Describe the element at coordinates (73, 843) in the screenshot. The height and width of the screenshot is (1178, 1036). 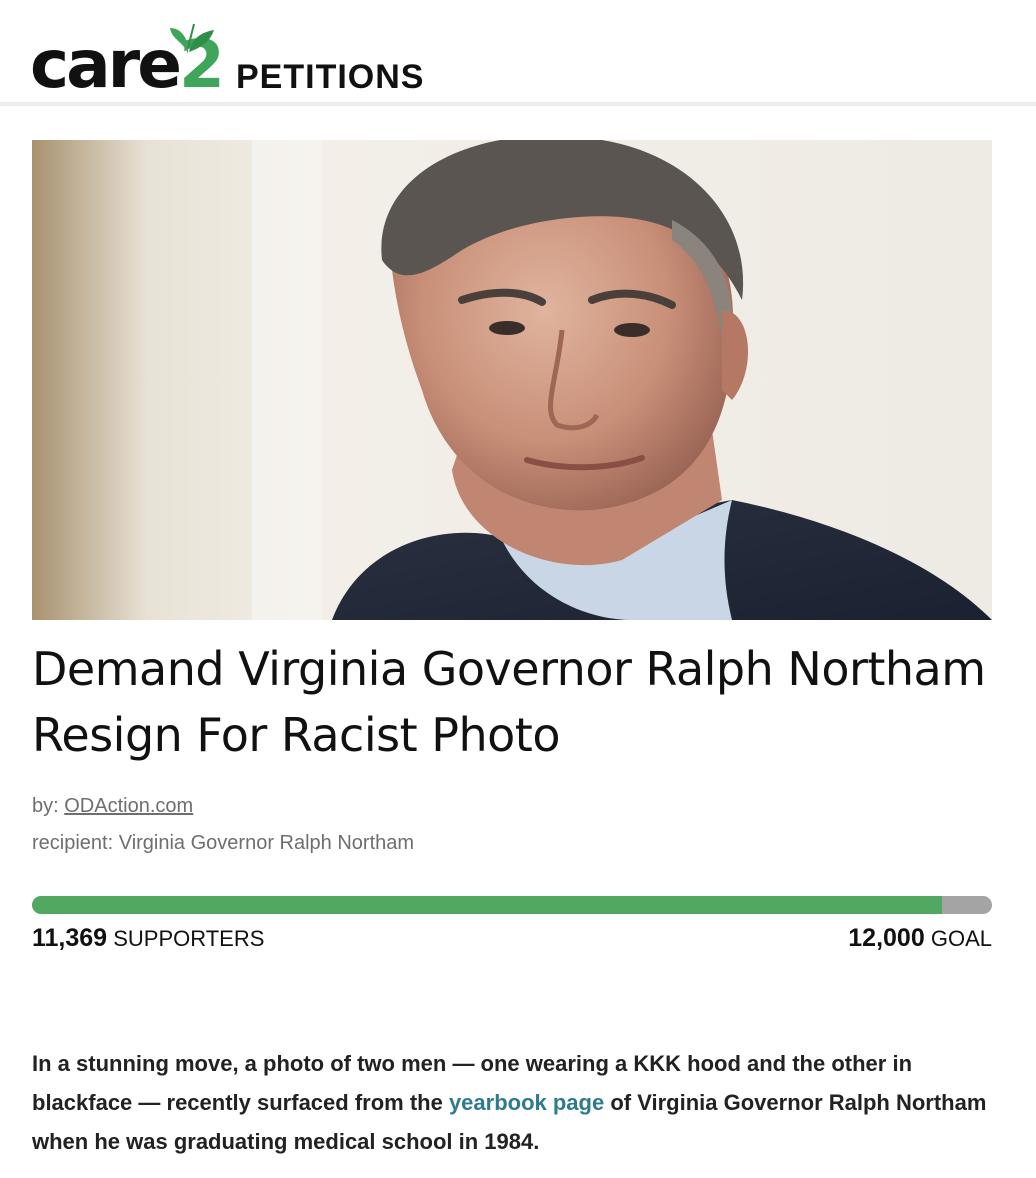
I see `recipient-label: recipient:` at that location.